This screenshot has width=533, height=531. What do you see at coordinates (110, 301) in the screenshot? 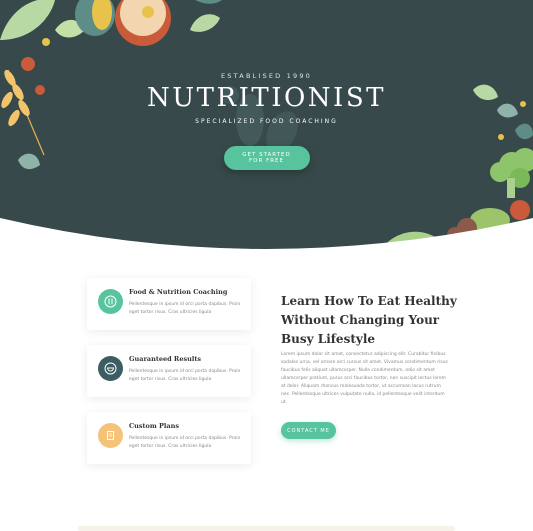
I see `cutlery-icon` at bounding box center [110, 301].